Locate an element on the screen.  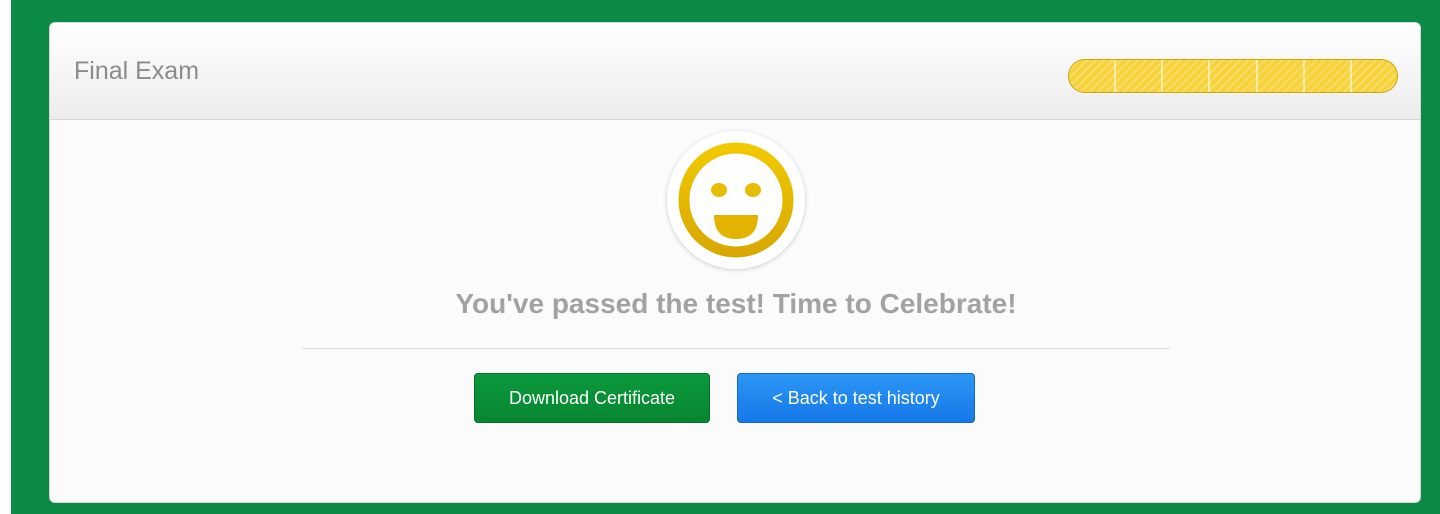
smiley-face-icon is located at coordinates (736, 200).